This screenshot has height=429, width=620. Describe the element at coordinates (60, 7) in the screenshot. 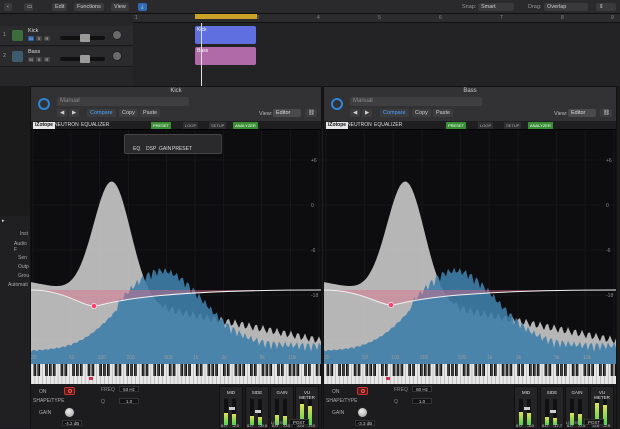

I see `edit-menu: Edit` at that location.